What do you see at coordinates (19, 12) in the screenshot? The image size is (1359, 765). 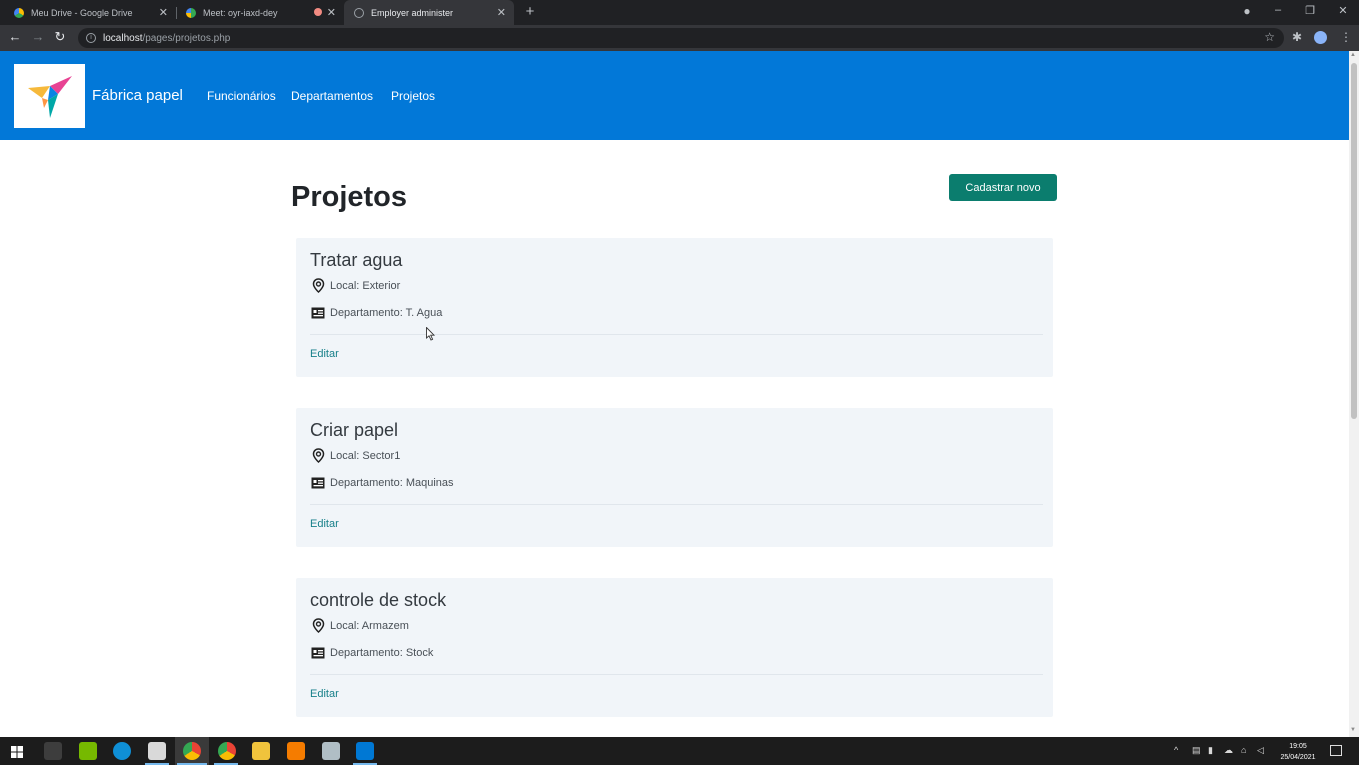 I see `google-drive-icon` at bounding box center [19, 12].